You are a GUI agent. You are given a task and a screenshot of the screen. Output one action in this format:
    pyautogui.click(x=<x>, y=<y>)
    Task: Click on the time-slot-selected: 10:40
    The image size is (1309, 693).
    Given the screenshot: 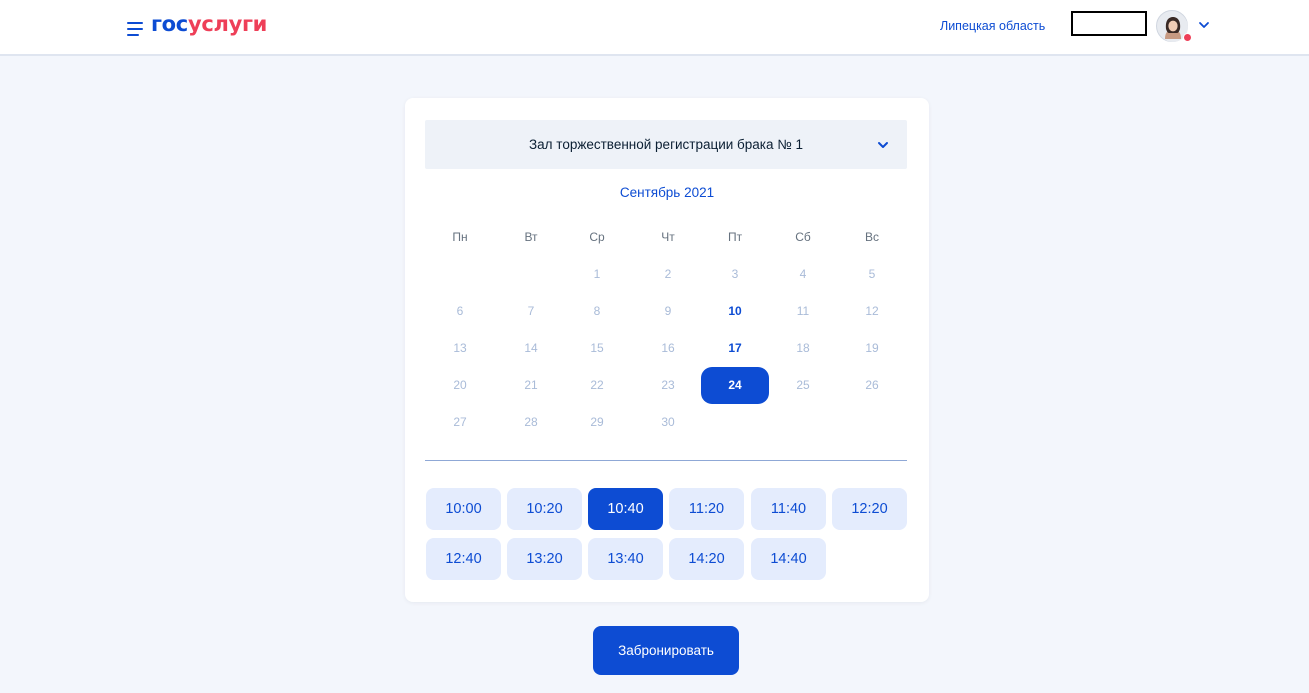 What is the action you would take?
    pyautogui.click(x=625, y=509)
    